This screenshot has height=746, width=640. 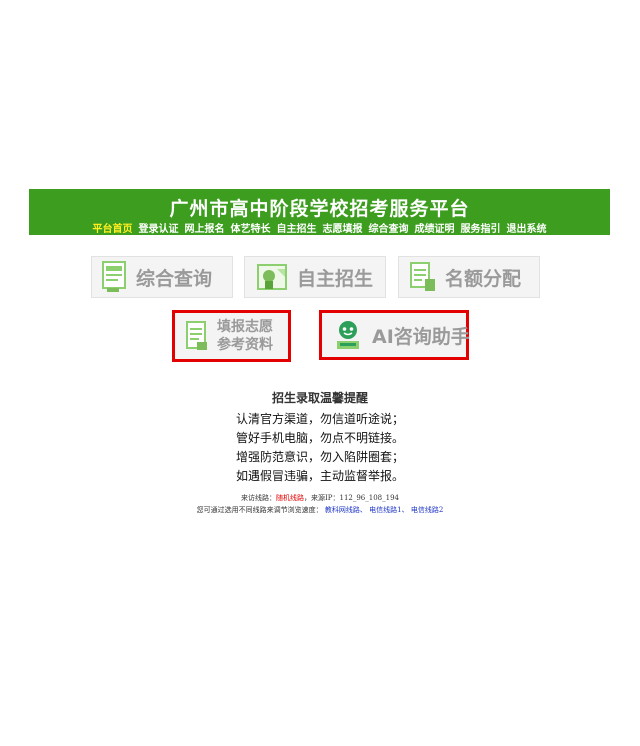 I want to click on route-link-telecom1: 电信线路1、, so click(x=388, y=510).